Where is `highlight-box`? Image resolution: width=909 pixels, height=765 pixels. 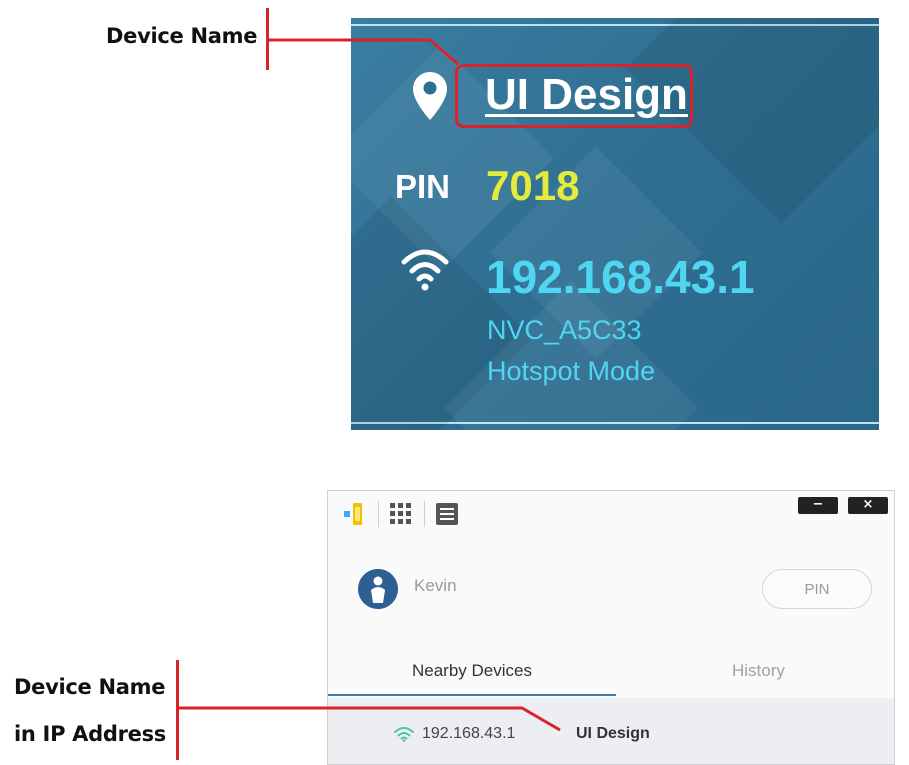
highlight-box is located at coordinates (574, 96).